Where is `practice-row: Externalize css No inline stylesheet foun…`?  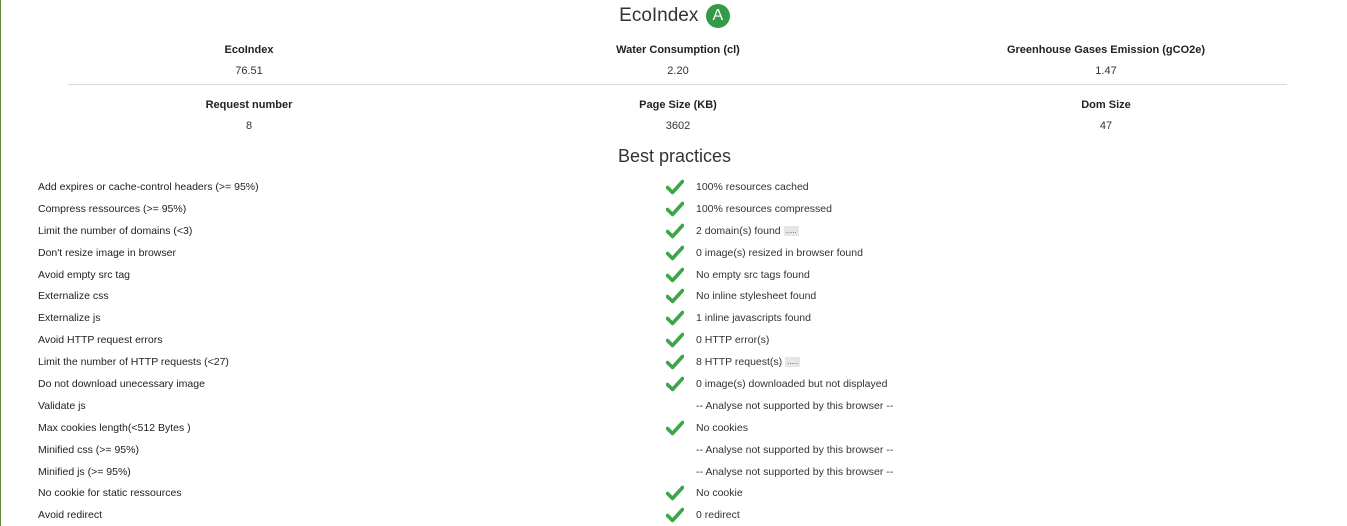 practice-row: Externalize css No inline stylesheet foun… is located at coordinates (674, 297).